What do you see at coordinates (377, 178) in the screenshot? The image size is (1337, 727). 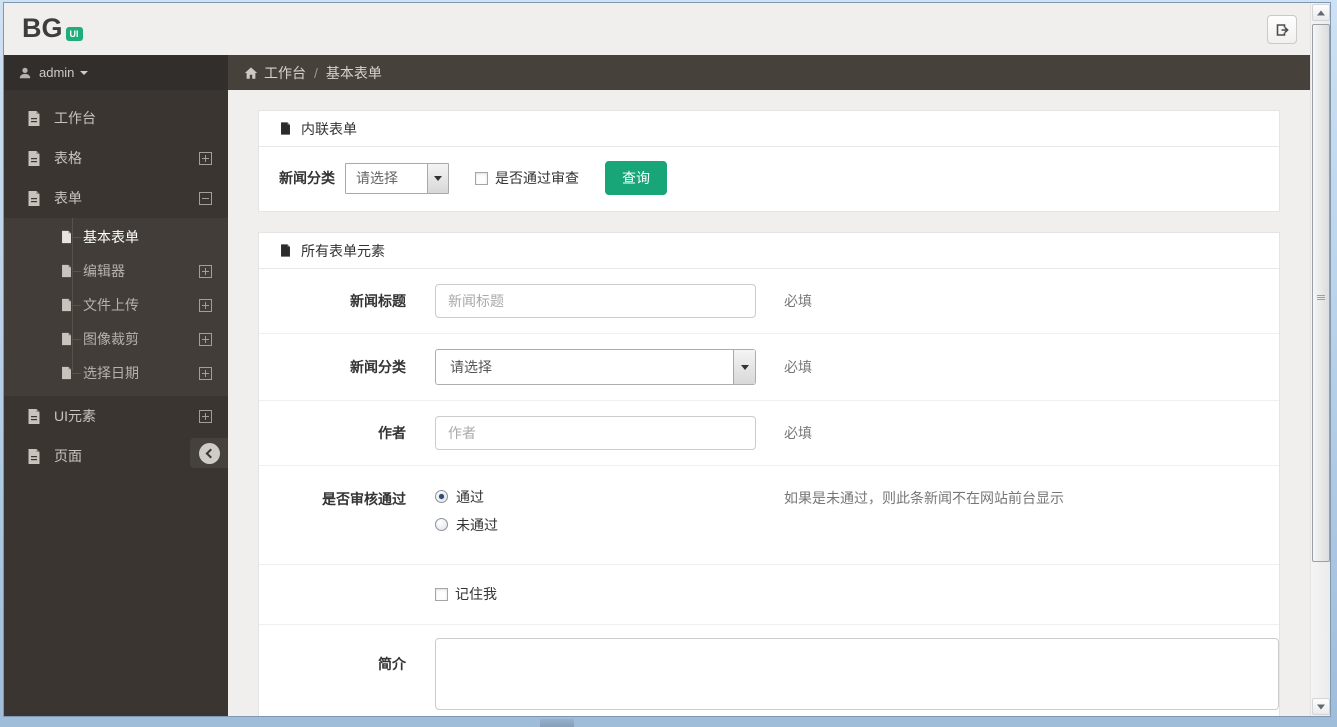 I see `select-value: 请选择` at bounding box center [377, 178].